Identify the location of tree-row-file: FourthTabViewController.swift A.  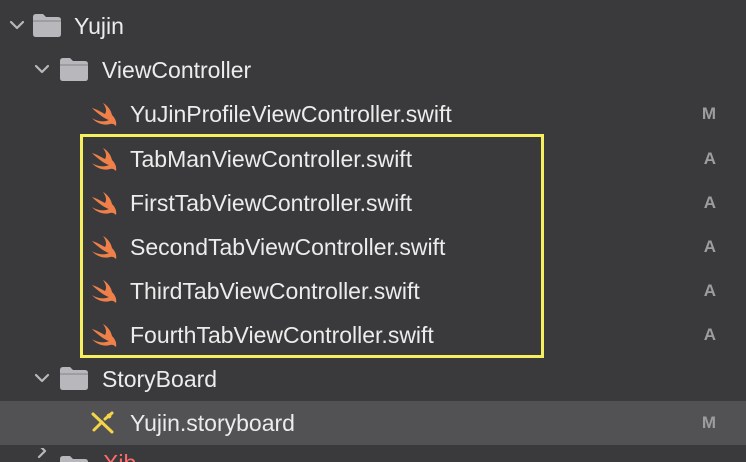
(373, 335).